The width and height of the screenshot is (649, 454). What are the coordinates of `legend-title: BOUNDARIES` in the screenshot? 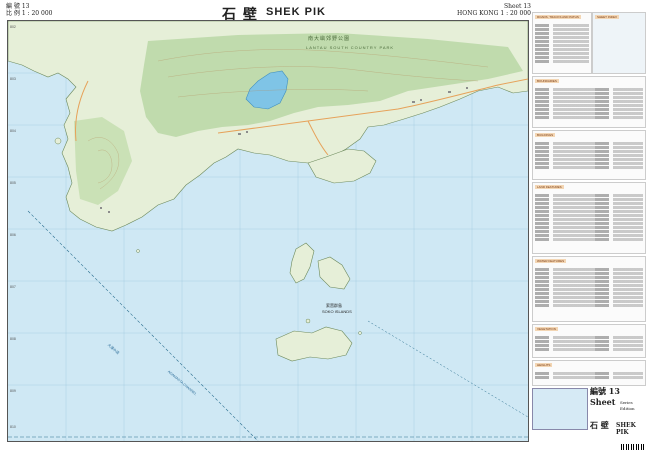 It's located at (547, 81).